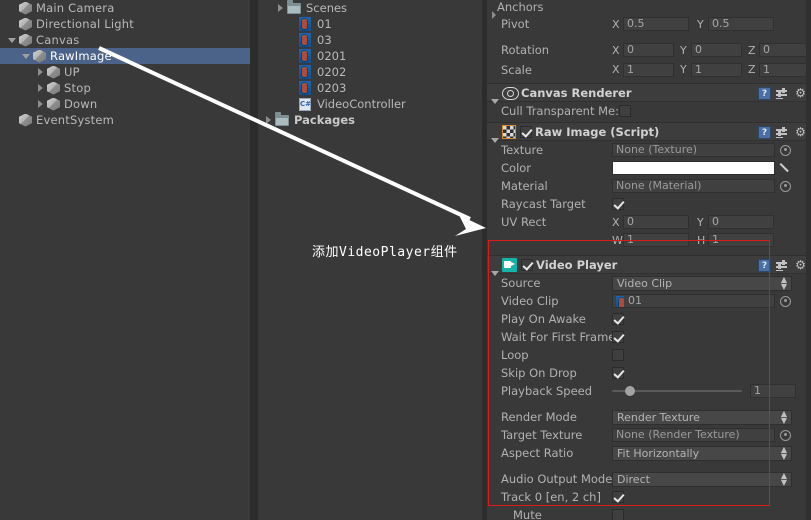 The width and height of the screenshot is (811, 520). What do you see at coordinates (370, 40) in the screenshot?
I see `project-item-03: 03` at bounding box center [370, 40].